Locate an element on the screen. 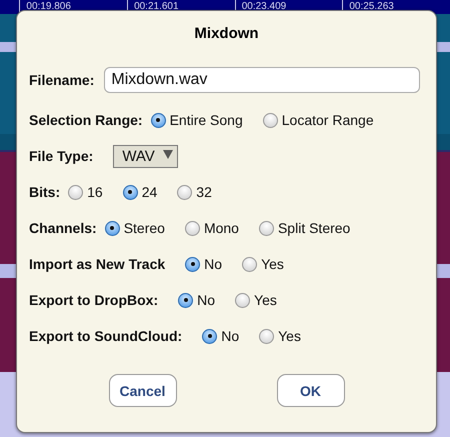  field-label: Export to SoundCloud: is located at coordinates (105, 336).